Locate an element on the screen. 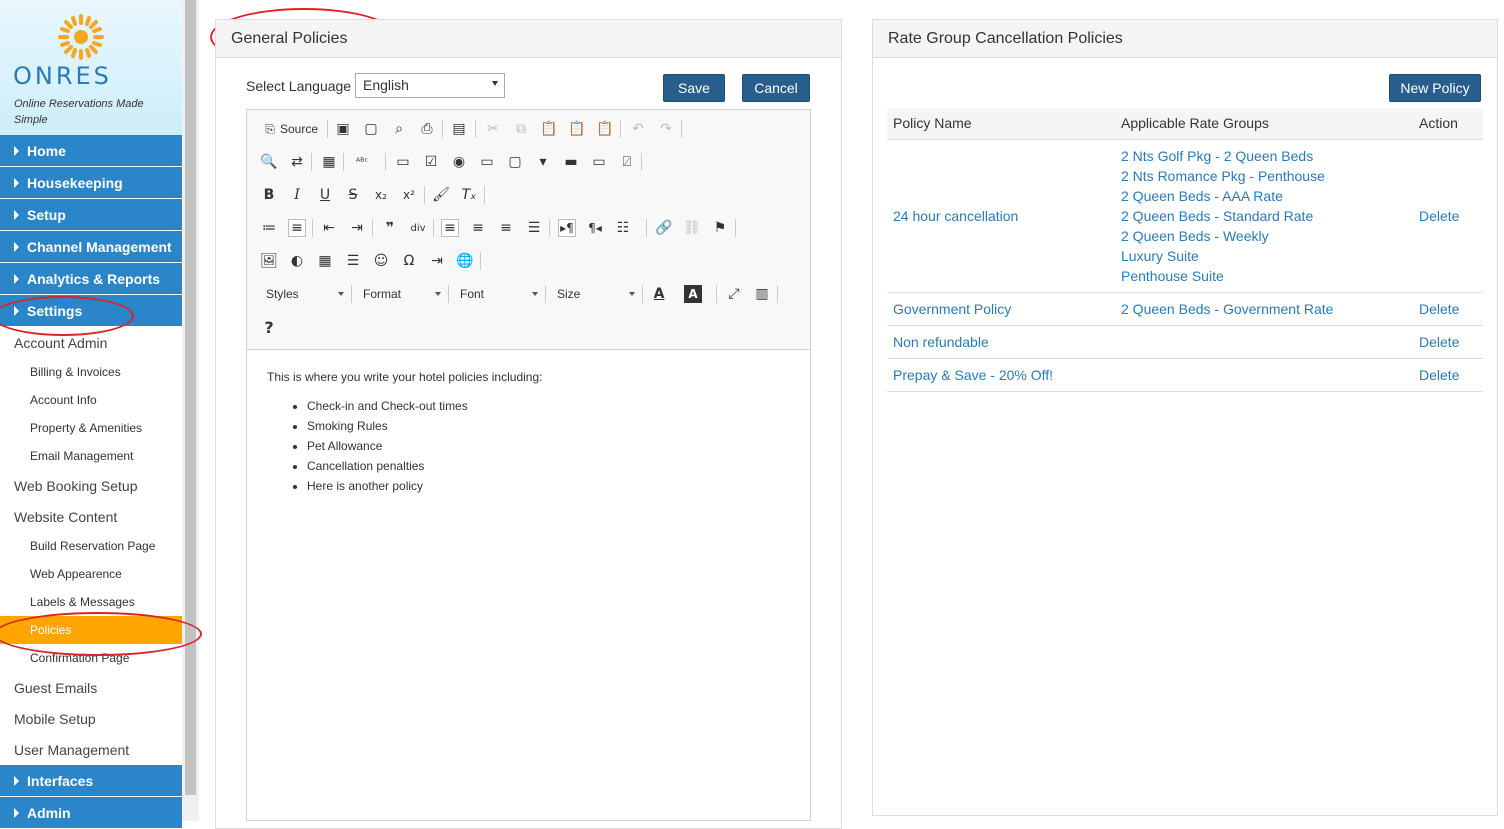  show-blocks-icon: ▥ is located at coordinates (762, 294).